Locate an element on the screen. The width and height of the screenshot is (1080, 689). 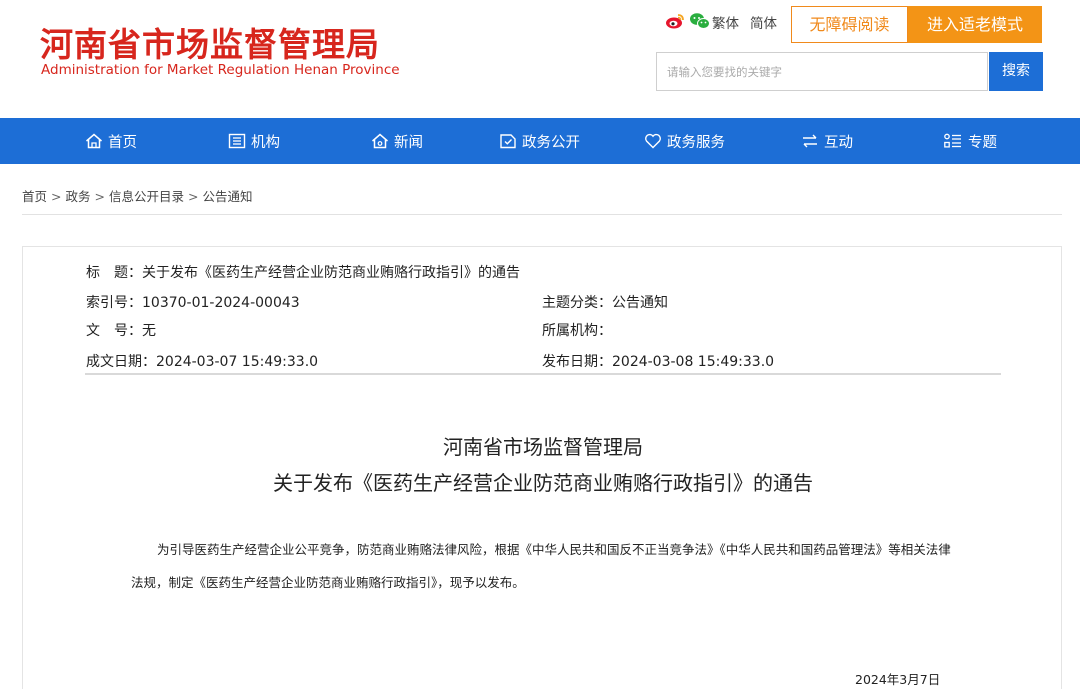
heart-icon is located at coordinates (653, 141).